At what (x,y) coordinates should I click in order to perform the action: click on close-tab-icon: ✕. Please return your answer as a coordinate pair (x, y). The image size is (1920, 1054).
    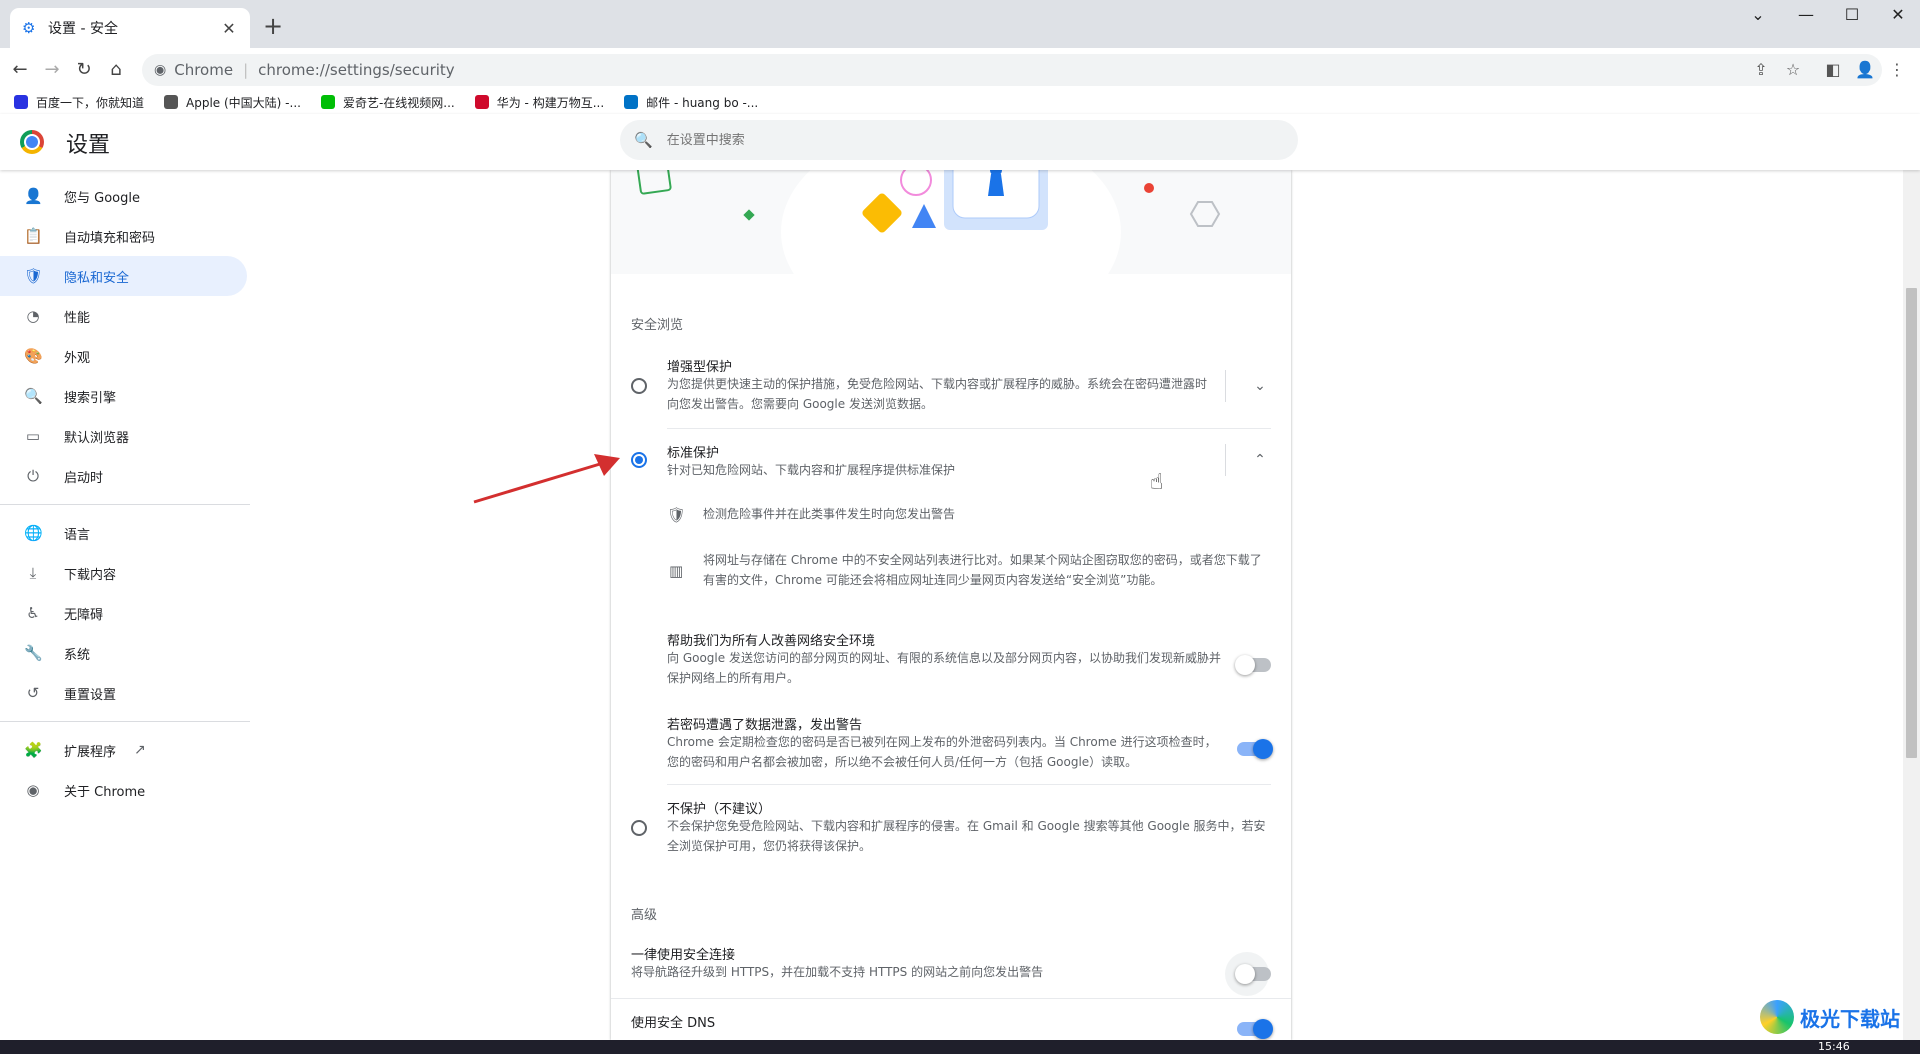
    Looking at the image, I should click on (229, 28).